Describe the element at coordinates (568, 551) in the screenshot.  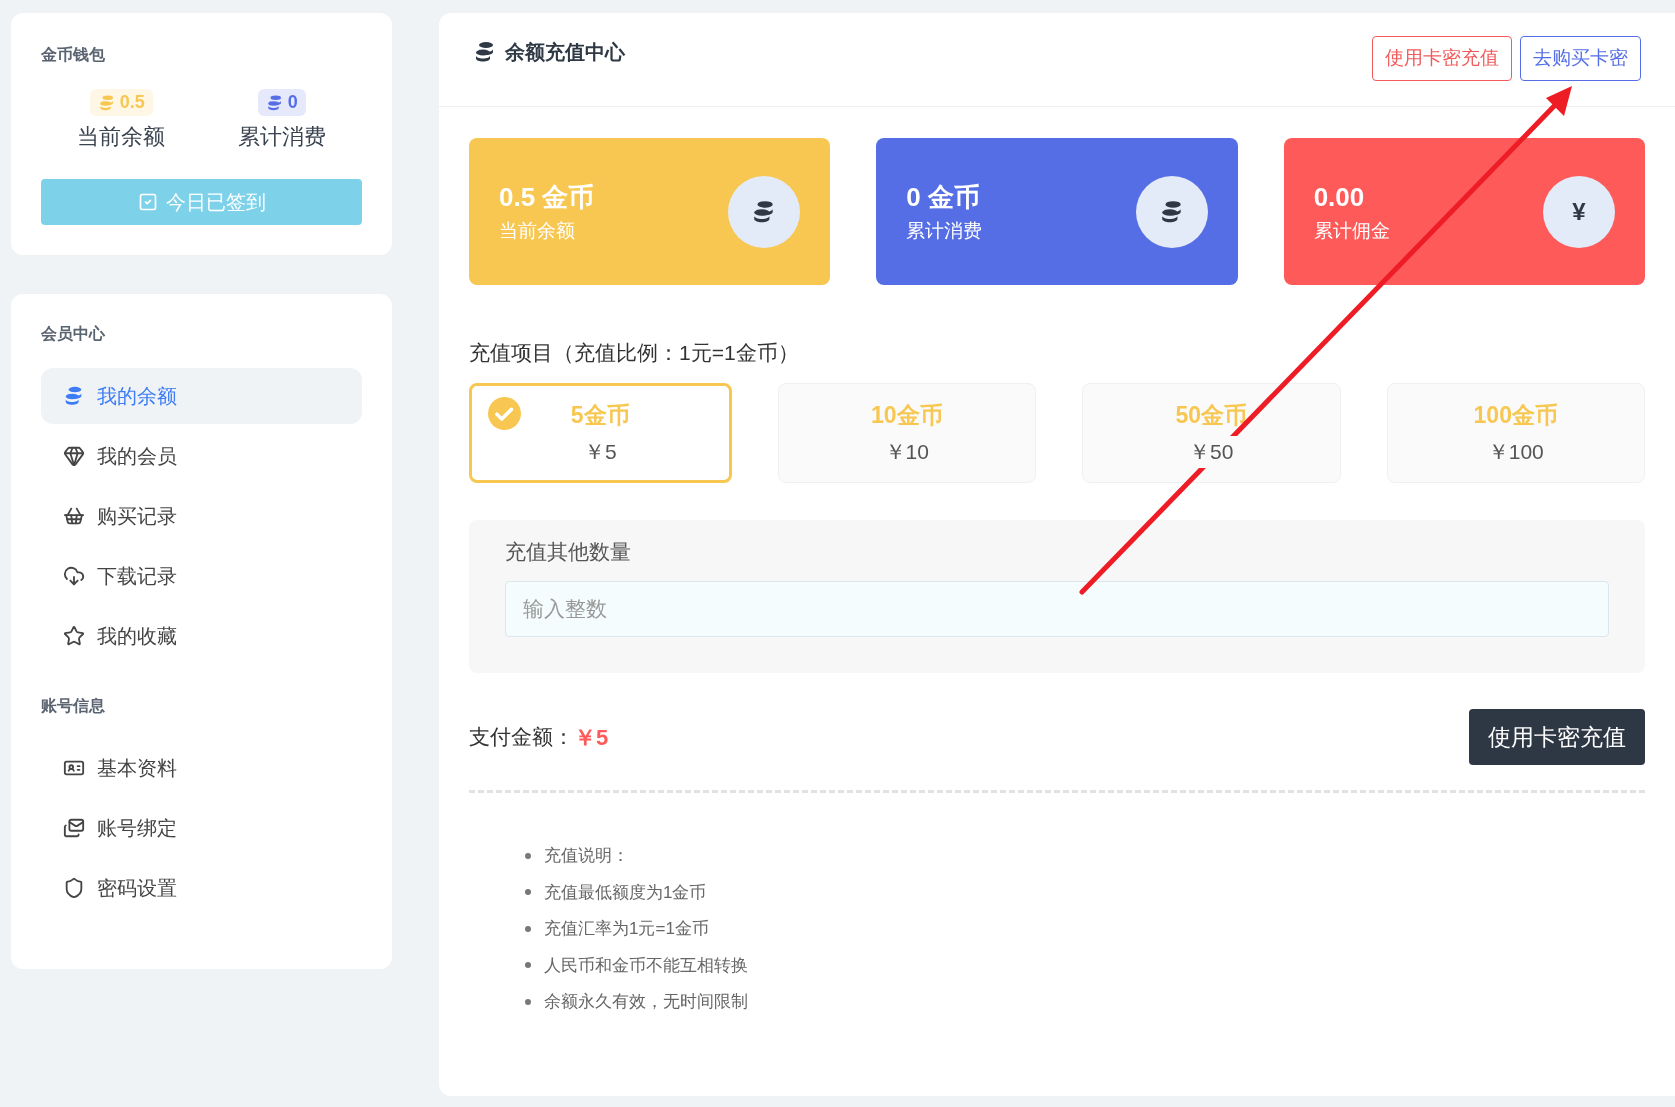
I see `custom-amount-label: 充值其他数量` at that location.